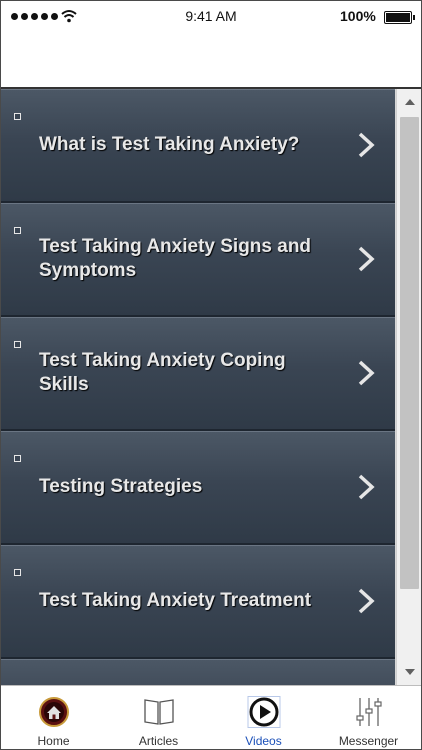  Describe the element at coordinates (263, 712) in the screenshot. I see `play-icon` at that location.